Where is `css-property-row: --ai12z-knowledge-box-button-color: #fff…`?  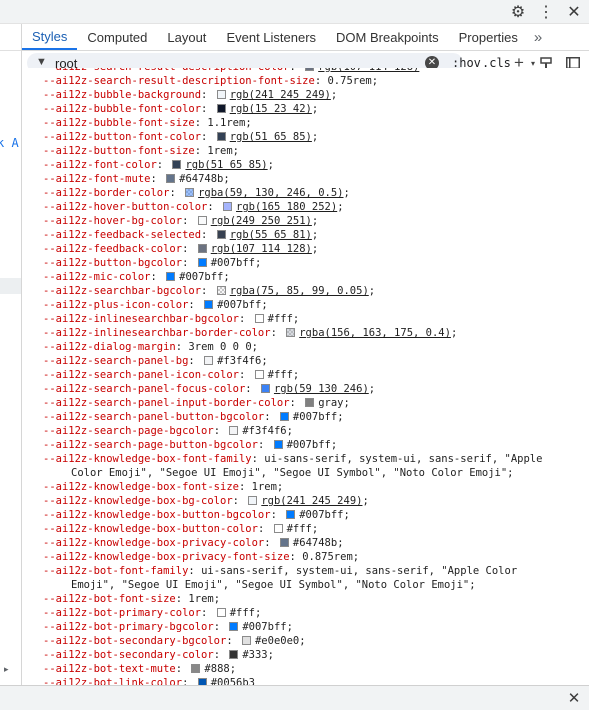 css-property-row: --ai12z-knowledge-box-button-color: #fff… is located at coordinates (305, 529).